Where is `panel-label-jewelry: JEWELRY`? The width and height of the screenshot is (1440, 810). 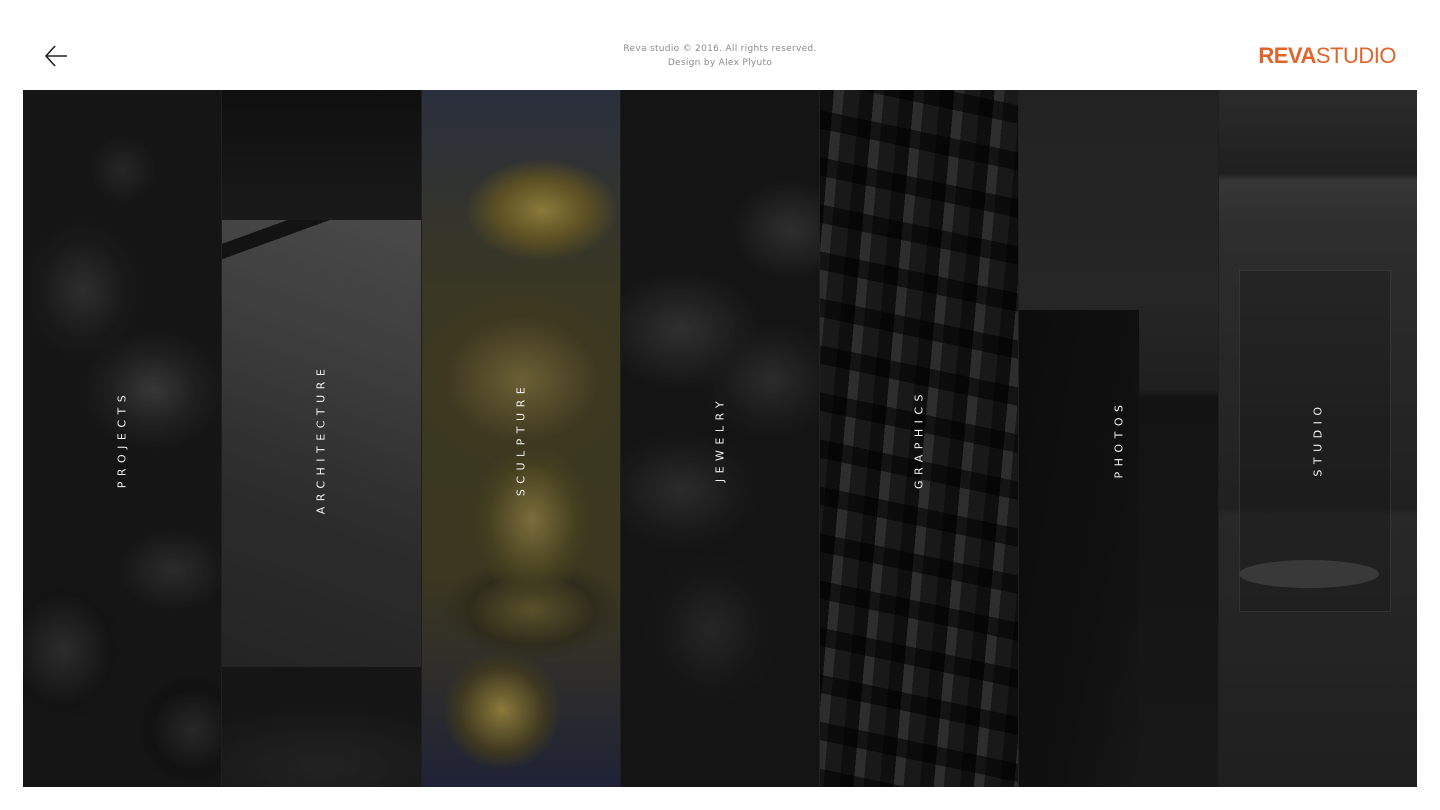
panel-label-jewelry: JEWELRY is located at coordinates (720, 438).